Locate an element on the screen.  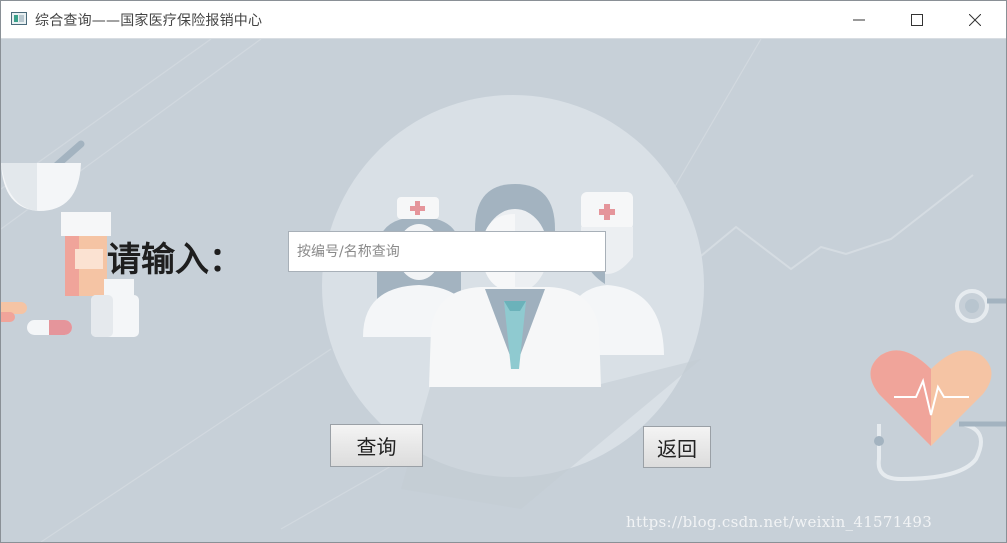
heart-stethoscope-icon is located at coordinates (938, 385).